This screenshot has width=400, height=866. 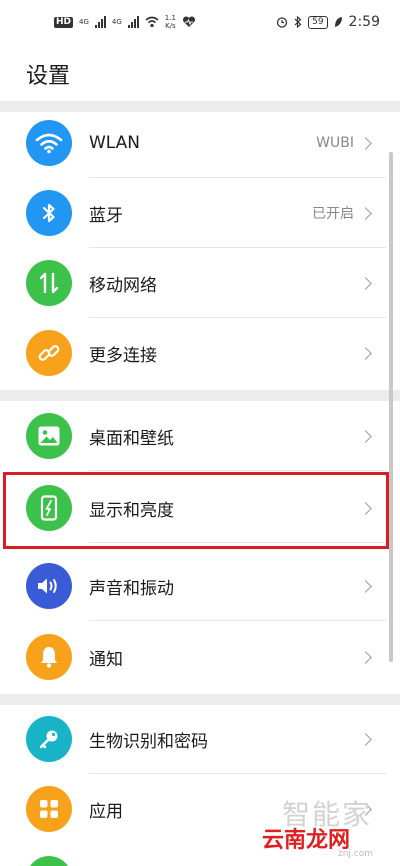 I want to click on bluetooth-icon, so click(x=49, y=213).